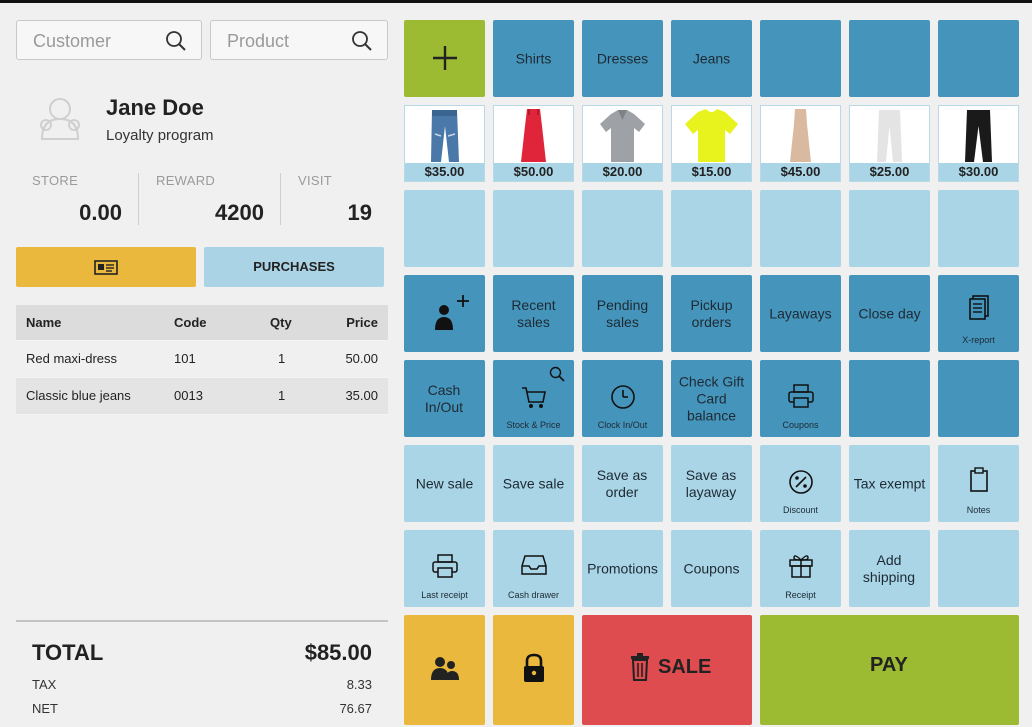 The height and width of the screenshot is (727, 1032). Describe the element at coordinates (978, 479) in the screenshot. I see `clipboard-icon` at that location.